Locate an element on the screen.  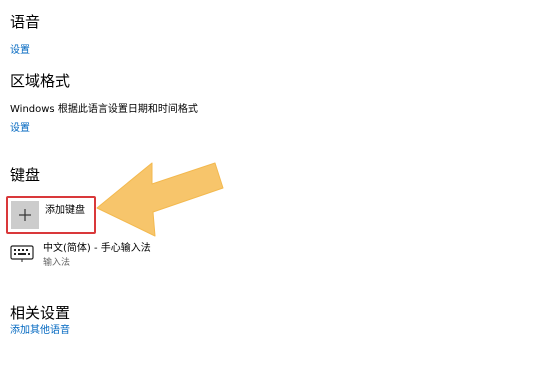
keyboard-icon is located at coordinates (22, 253).